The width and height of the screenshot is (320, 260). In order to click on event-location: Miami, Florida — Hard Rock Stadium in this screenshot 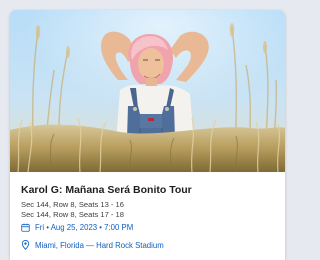, I will do `click(150, 245)`.